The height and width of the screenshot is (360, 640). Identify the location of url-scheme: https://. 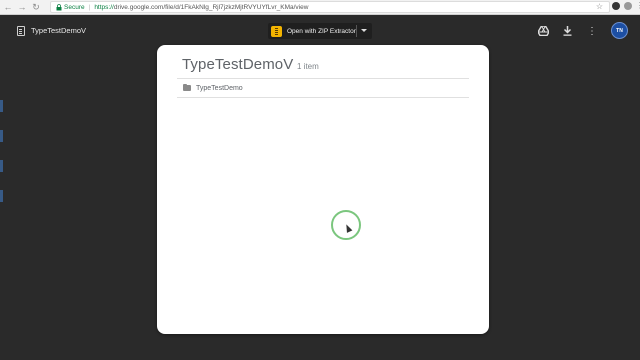
(104, 7).